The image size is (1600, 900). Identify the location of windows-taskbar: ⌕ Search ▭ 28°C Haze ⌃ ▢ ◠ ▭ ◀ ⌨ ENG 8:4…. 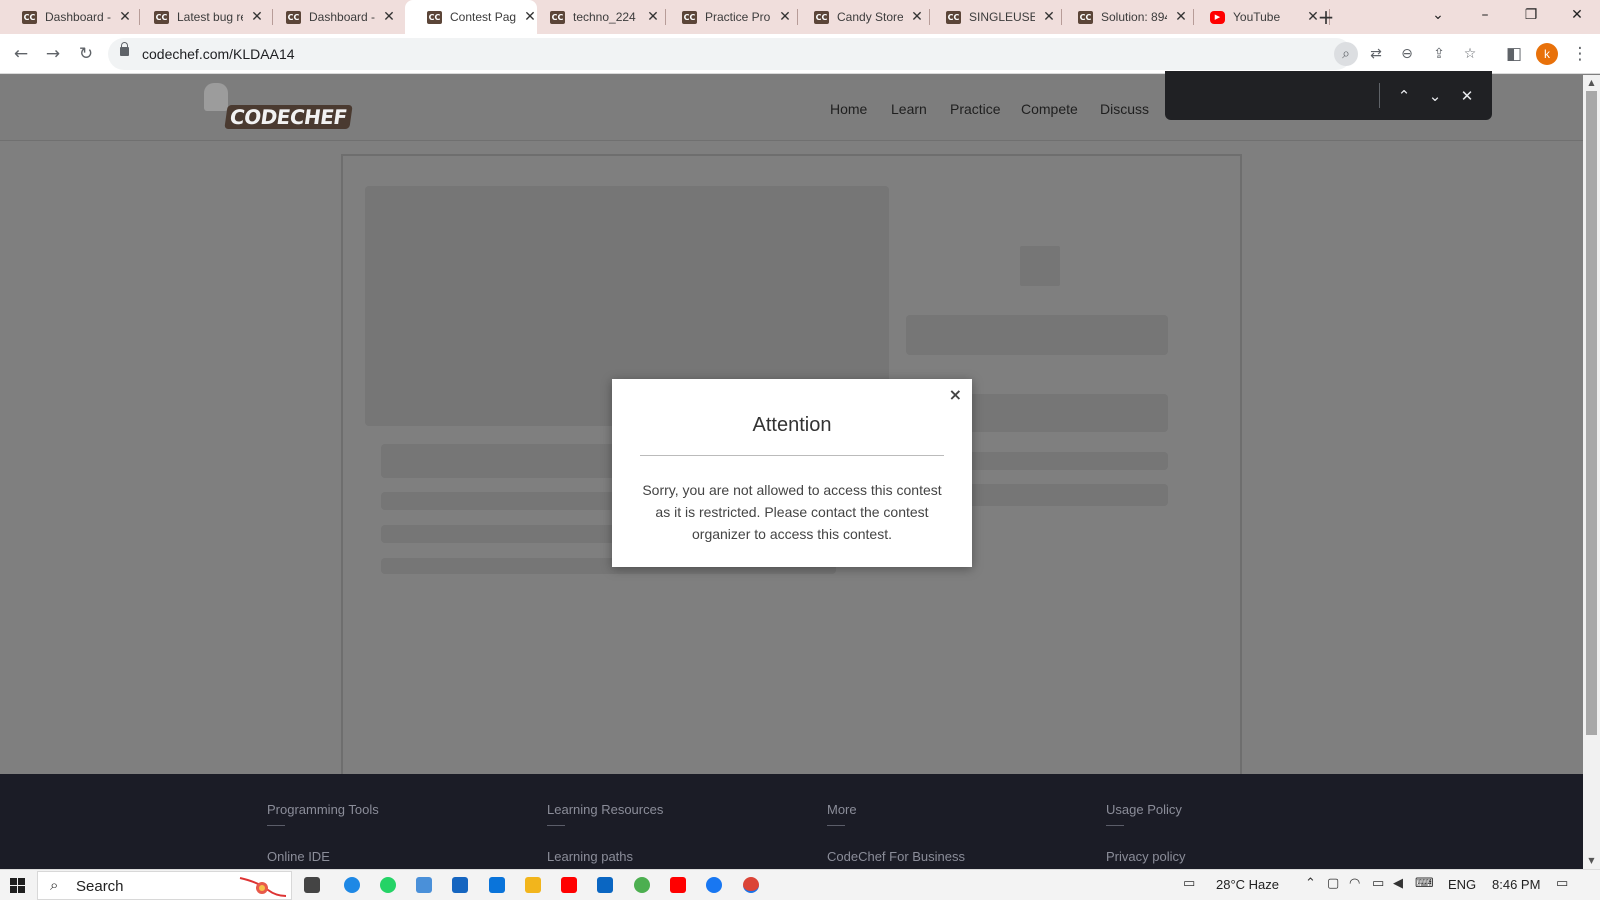
(800, 884).